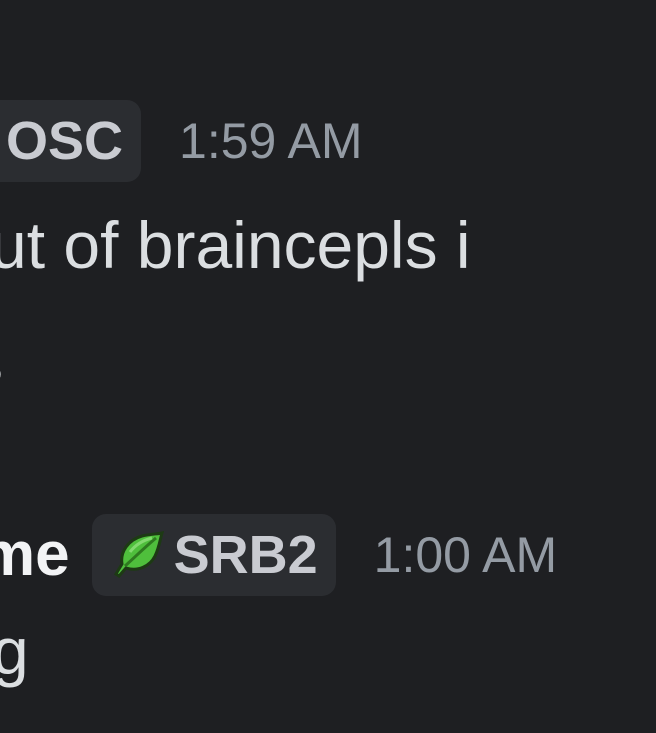 The image size is (656, 733). Describe the element at coordinates (235, 245) in the screenshot. I see `message-text: ut of braincepls i` at that location.